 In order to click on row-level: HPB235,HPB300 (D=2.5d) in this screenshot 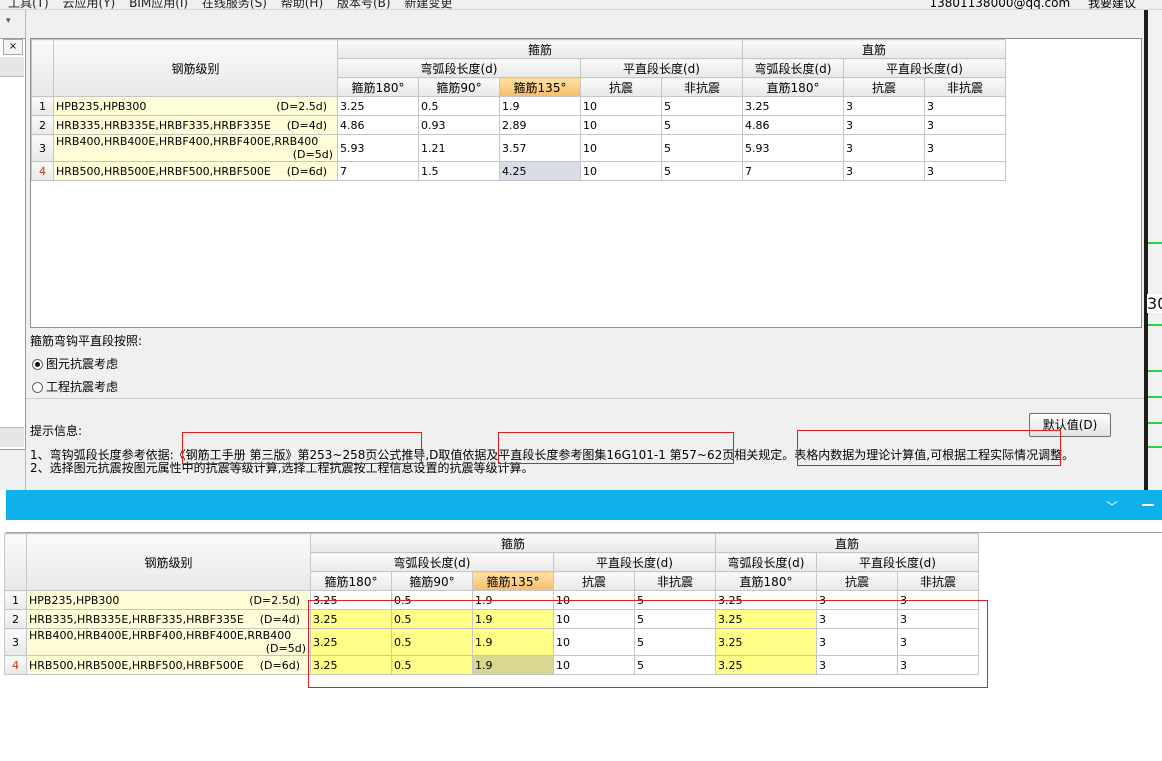, I will do `click(168, 600)`.